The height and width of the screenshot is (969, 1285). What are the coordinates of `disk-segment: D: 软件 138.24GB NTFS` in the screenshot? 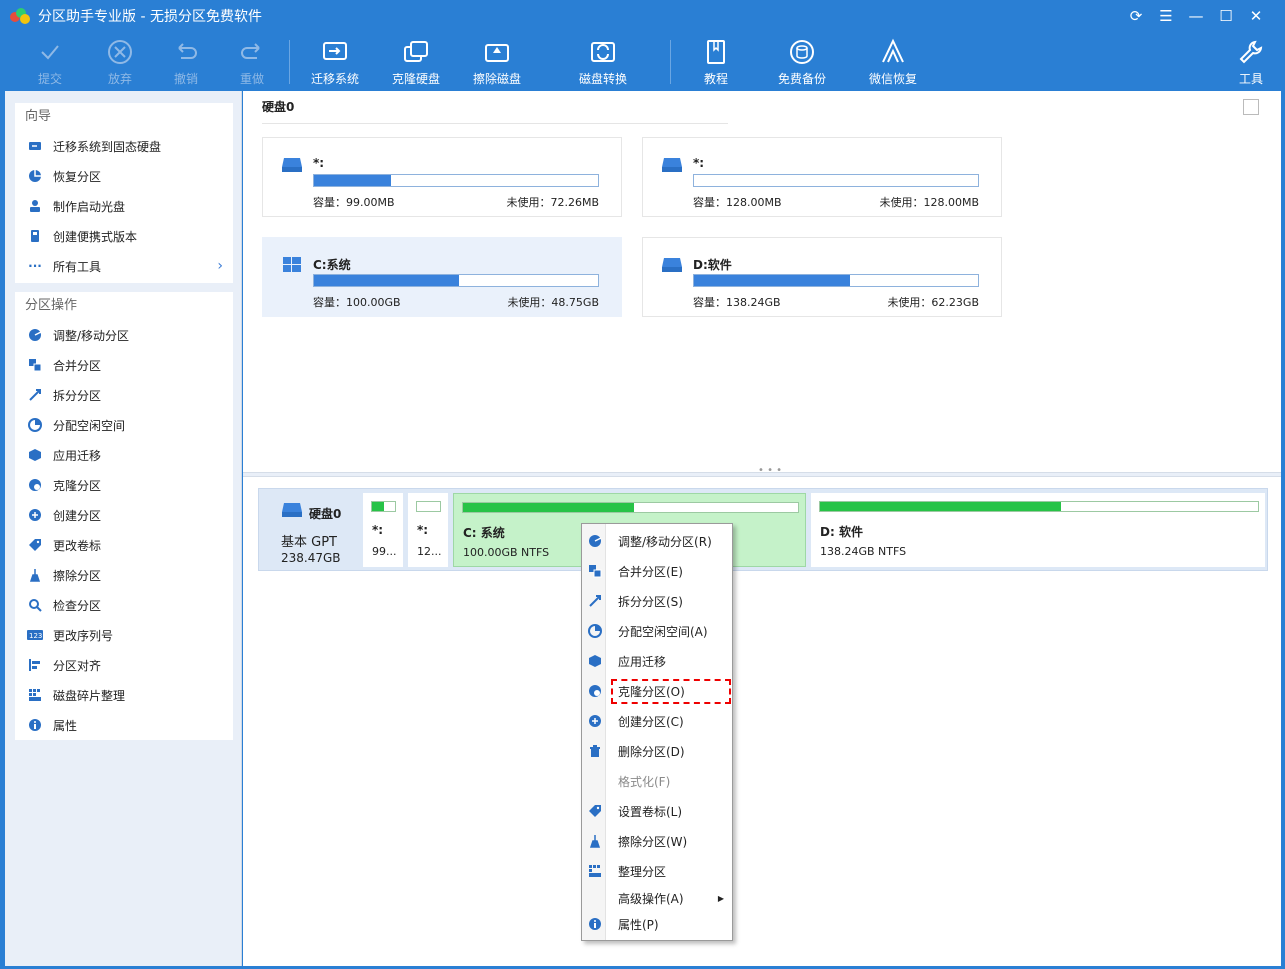 It's located at (1038, 530).